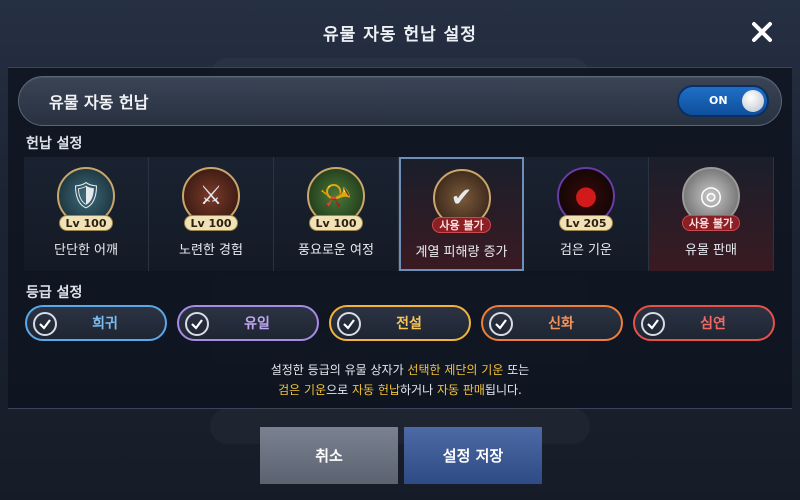 The image size is (800, 500). Describe the element at coordinates (586, 223) in the screenshot. I see `level-badge: Lv 205` at that location.